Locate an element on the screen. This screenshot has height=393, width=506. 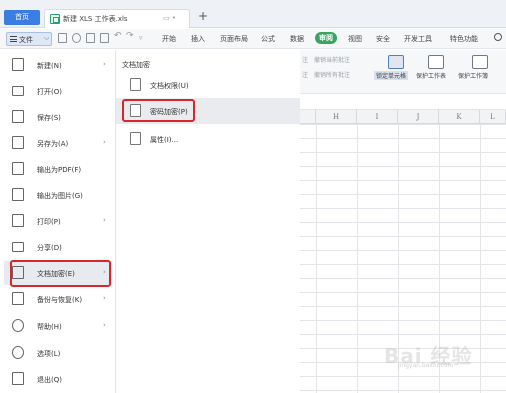
menu-item-save: 保存(S) is located at coordinates (58, 117).